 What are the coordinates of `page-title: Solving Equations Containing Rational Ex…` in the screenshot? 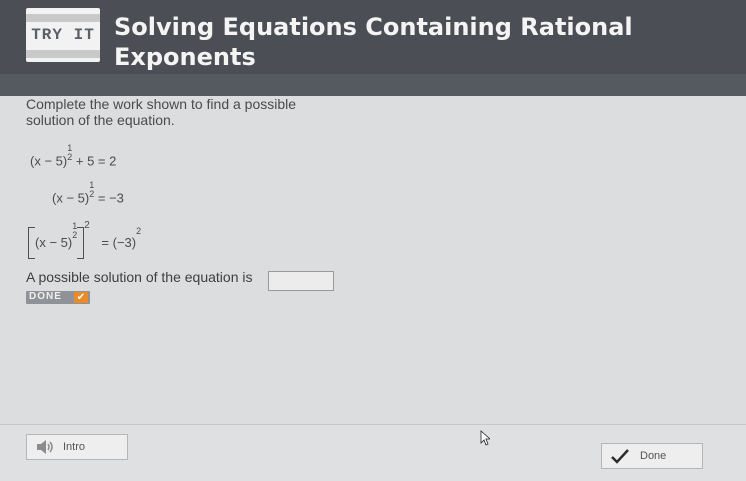 It's located at (373, 42).